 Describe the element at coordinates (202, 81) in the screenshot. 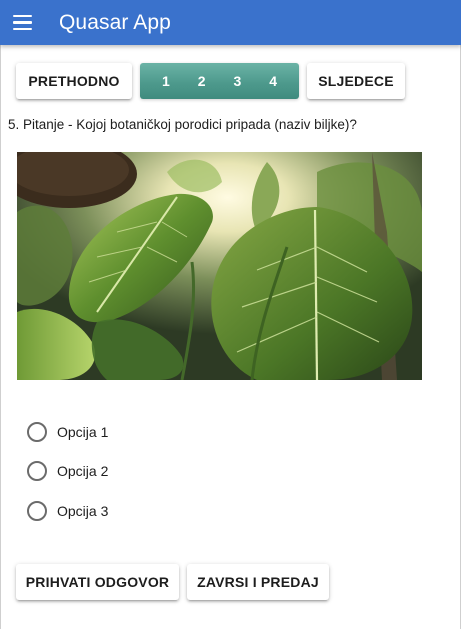

I see `page-2-button: 2` at that location.